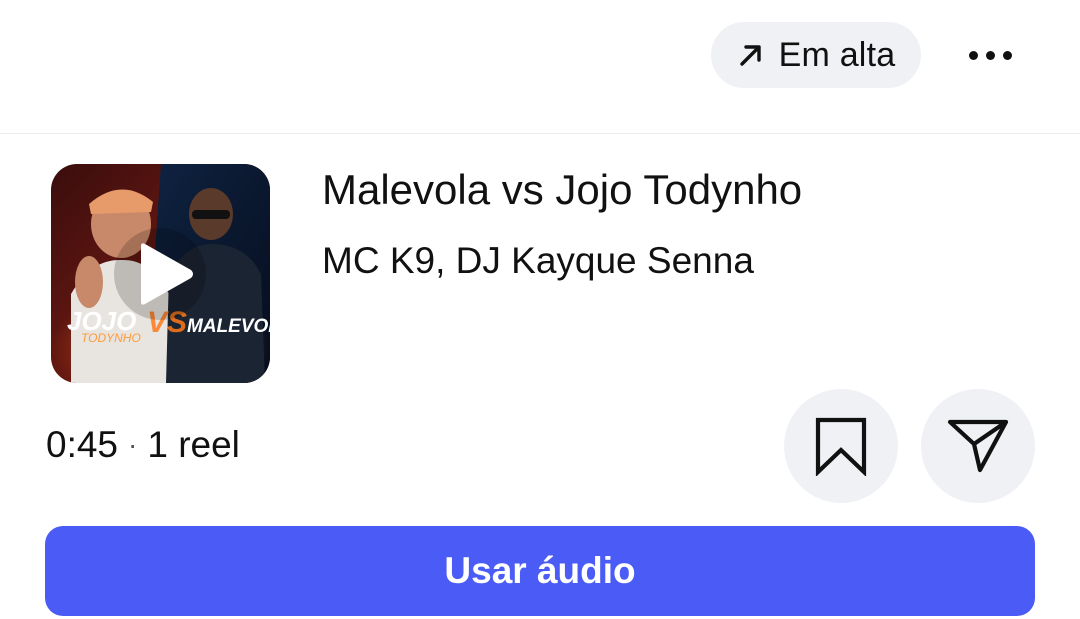  Describe the element at coordinates (973, 55) in the screenshot. I see `more-horizontal-icon` at that location.